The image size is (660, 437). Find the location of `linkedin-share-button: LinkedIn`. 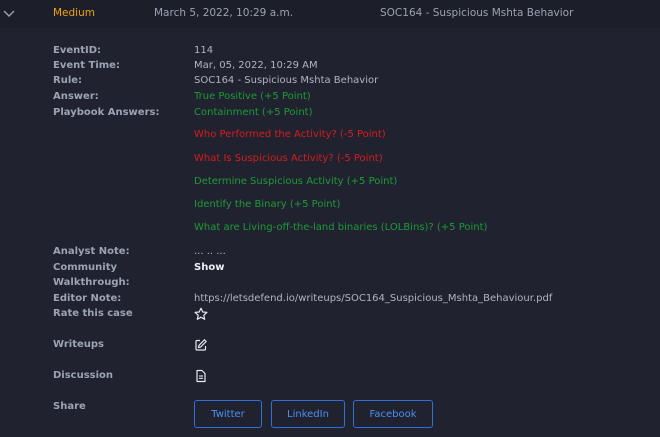

linkedin-share-button: LinkedIn is located at coordinates (308, 414).